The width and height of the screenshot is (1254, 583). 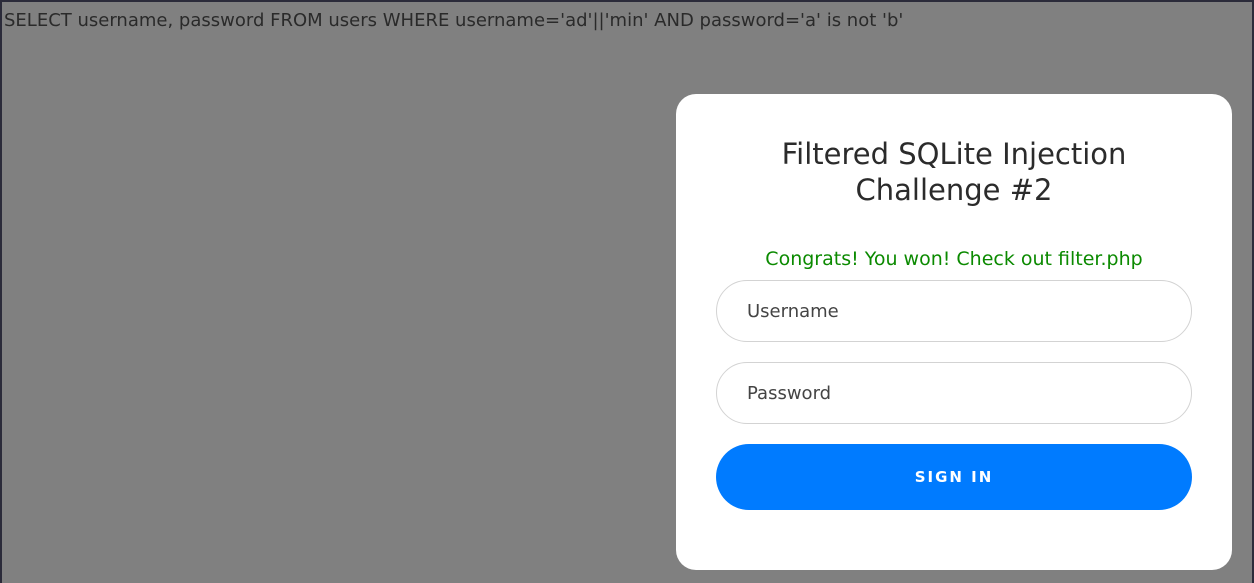 What do you see at coordinates (954, 311) in the screenshot?
I see `username-input` at bounding box center [954, 311].